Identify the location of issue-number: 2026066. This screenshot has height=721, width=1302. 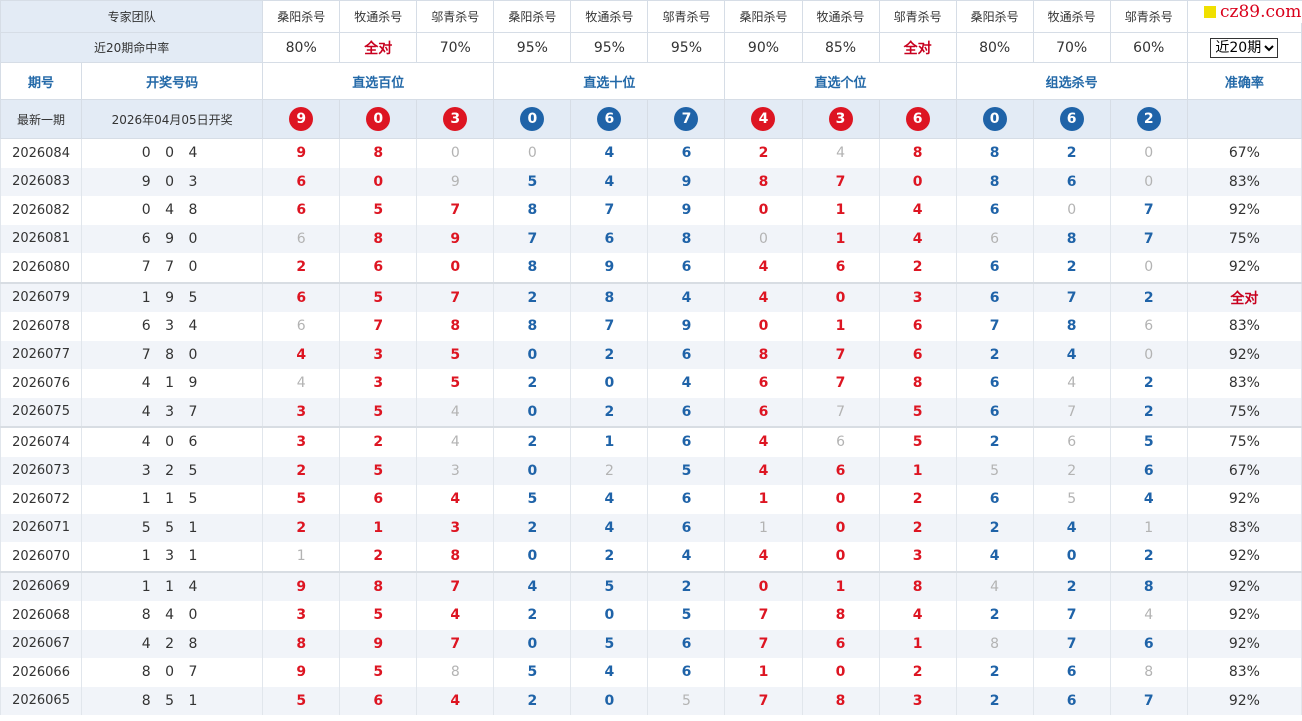
(41, 672).